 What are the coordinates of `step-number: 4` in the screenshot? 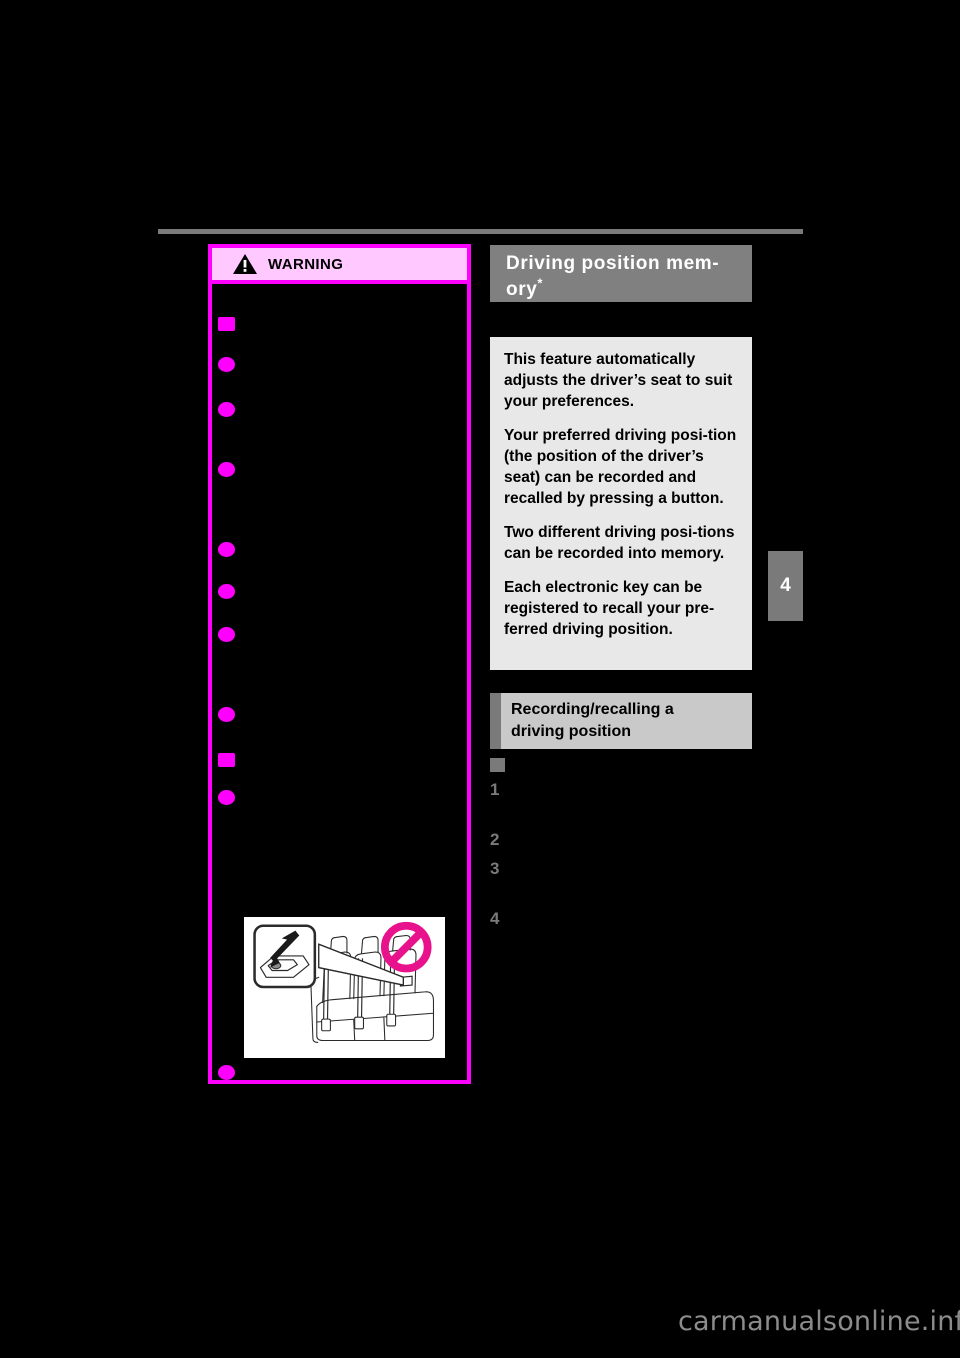 It's located at (495, 918).